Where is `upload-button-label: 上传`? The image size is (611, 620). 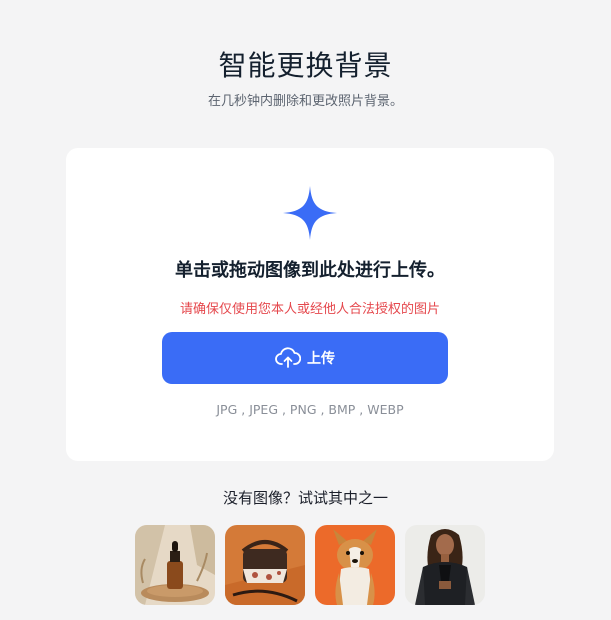
upload-button-label: 上传 is located at coordinates (321, 359).